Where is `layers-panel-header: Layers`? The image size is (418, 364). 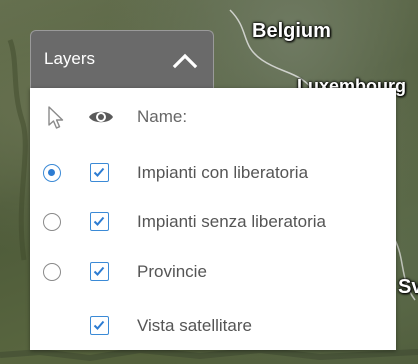 layers-panel-header: Layers is located at coordinates (122, 59).